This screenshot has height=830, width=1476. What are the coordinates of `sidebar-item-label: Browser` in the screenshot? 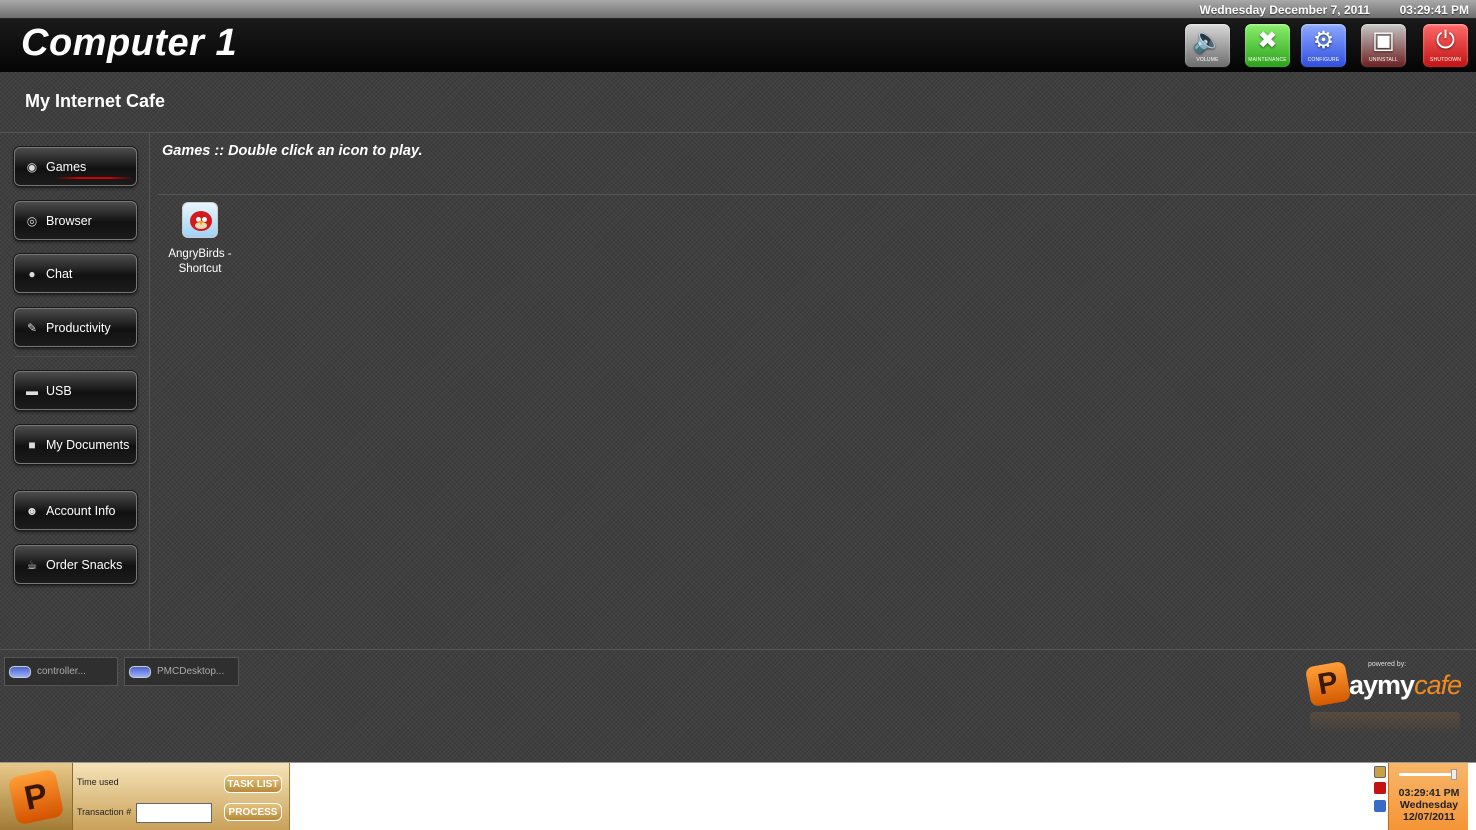 It's located at (69, 220).